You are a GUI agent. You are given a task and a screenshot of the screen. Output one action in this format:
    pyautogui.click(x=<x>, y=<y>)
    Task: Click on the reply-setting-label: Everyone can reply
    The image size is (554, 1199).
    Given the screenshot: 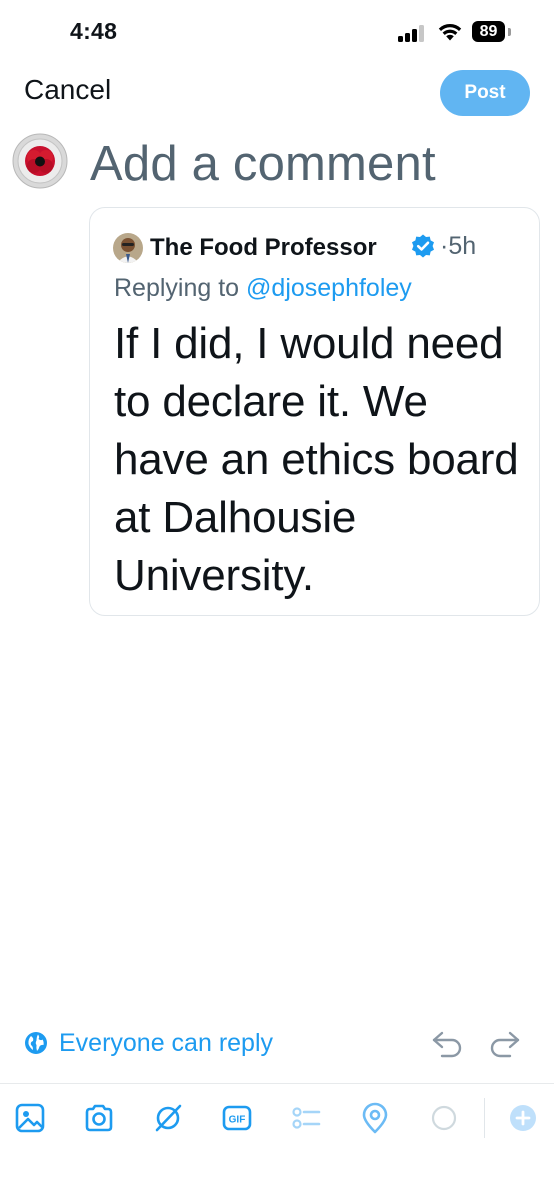 What is the action you would take?
    pyautogui.click(x=166, y=1043)
    